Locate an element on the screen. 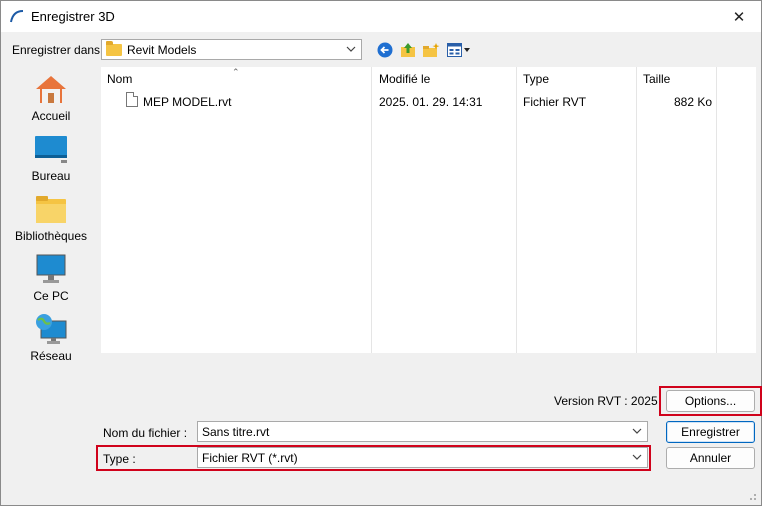 The width and height of the screenshot is (762, 506). place-label: Ce PC is located at coordinates (51, 296).